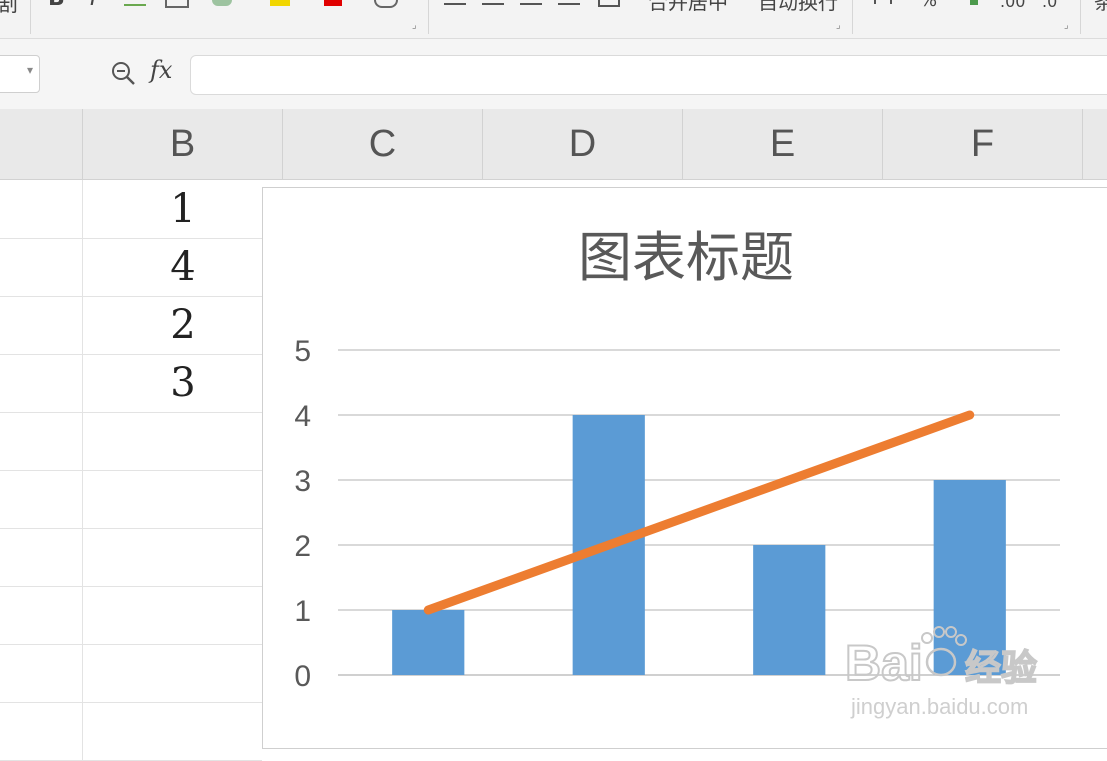  I want to click on chart-title: 图表标题, so click(686, 257).